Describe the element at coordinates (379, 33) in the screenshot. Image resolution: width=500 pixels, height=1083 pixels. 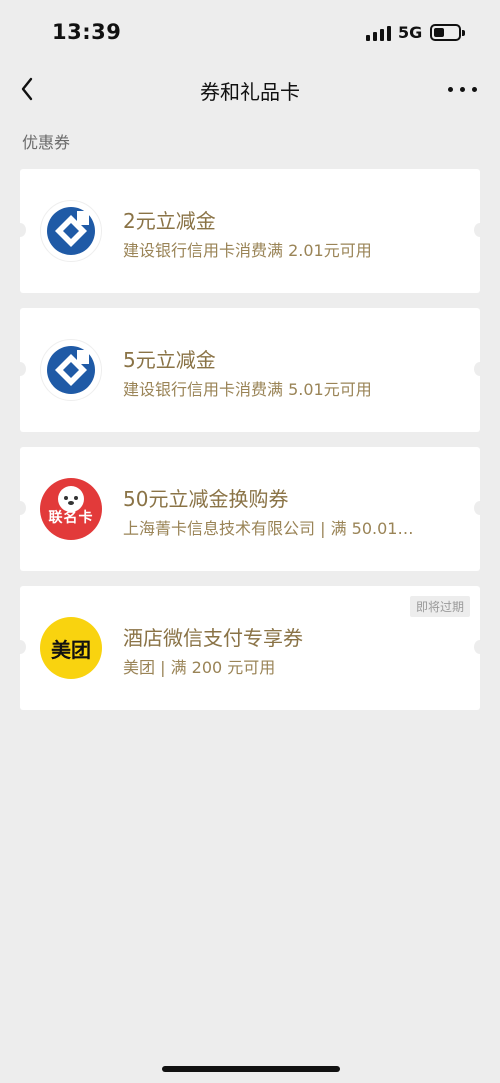
I see `signal-icon` at that location.